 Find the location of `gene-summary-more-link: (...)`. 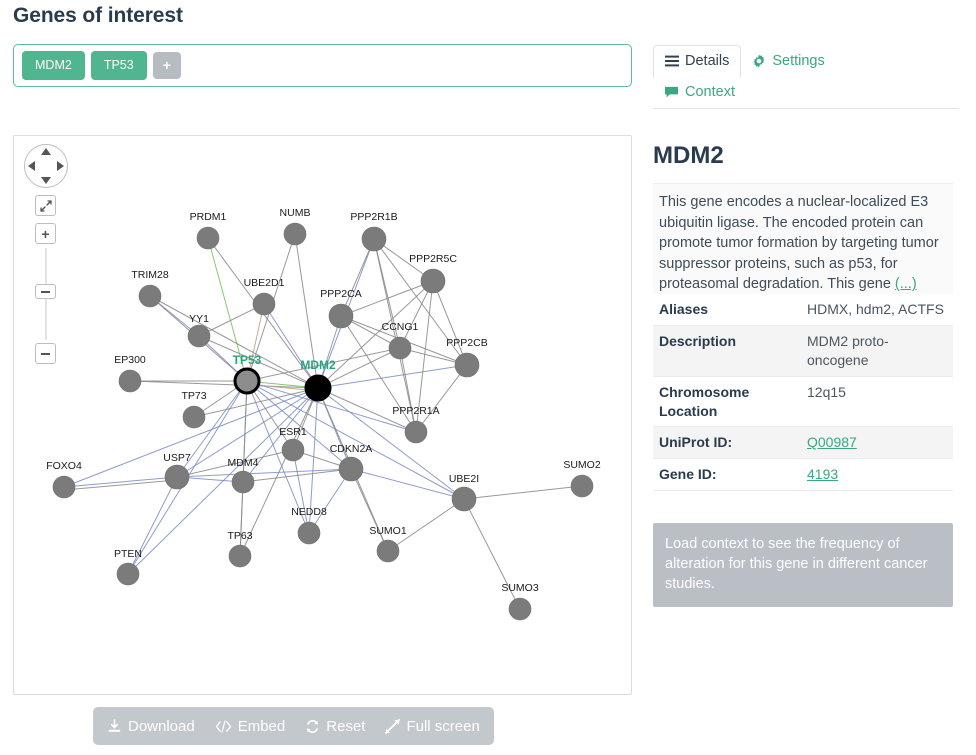

gene-summary-more-link: (...) is located at coordinates (906, 284).